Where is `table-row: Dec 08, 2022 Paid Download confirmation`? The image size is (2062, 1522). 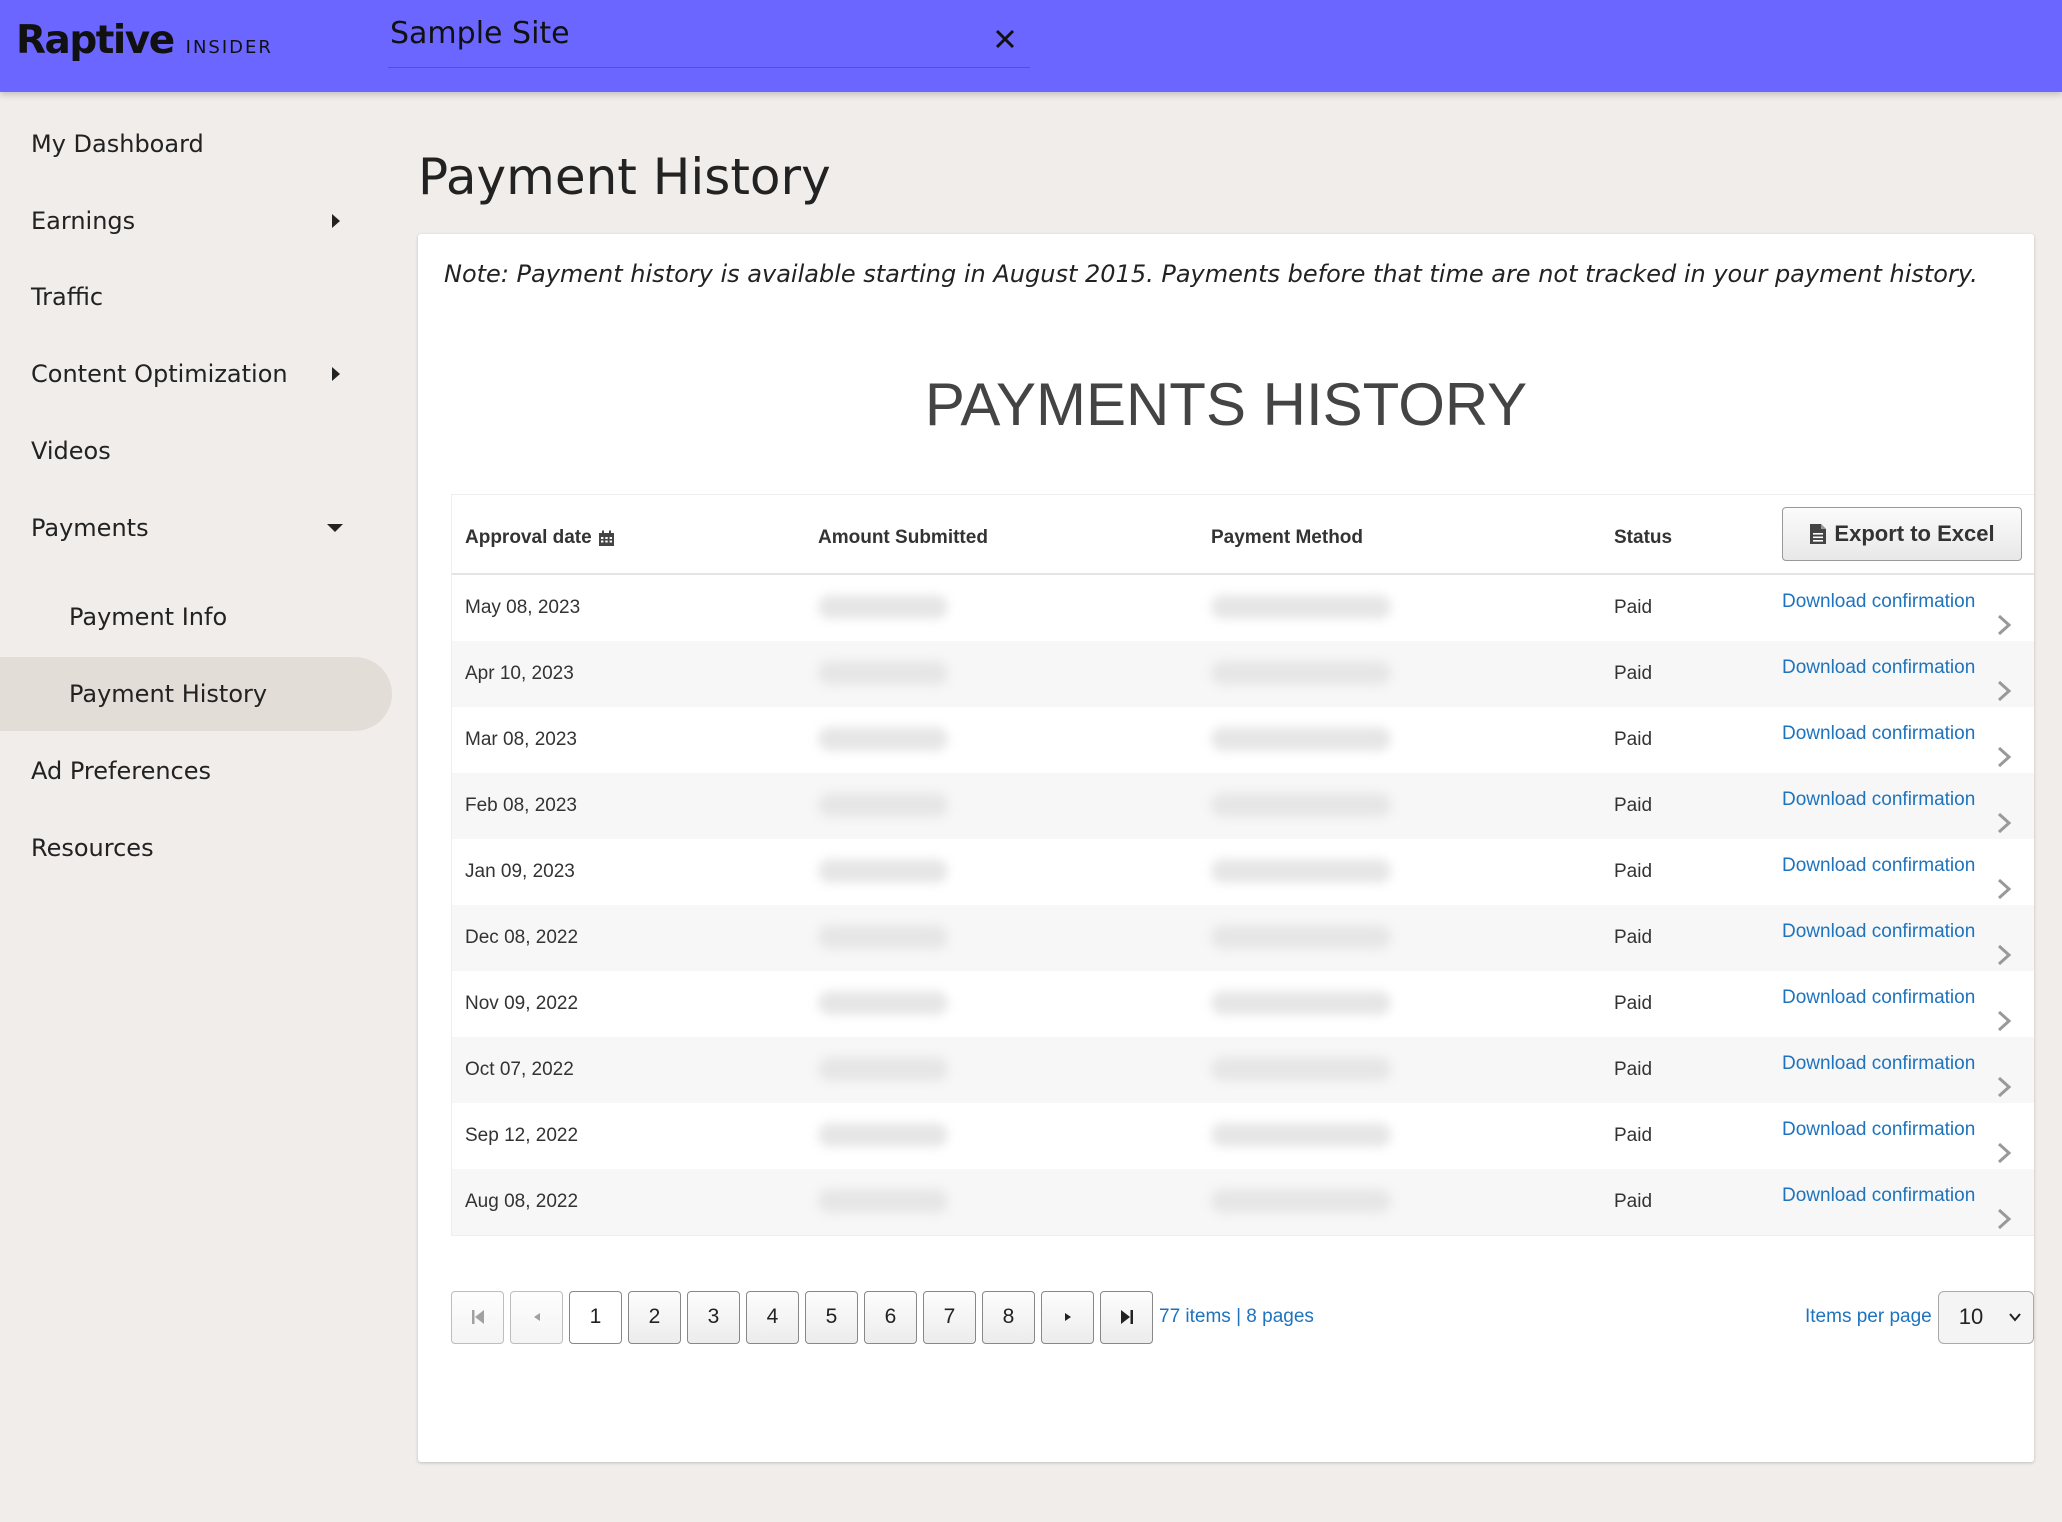 table-row: Dec 08, 2022 Paid Download confirmation is located at coordinates (1243, 938).